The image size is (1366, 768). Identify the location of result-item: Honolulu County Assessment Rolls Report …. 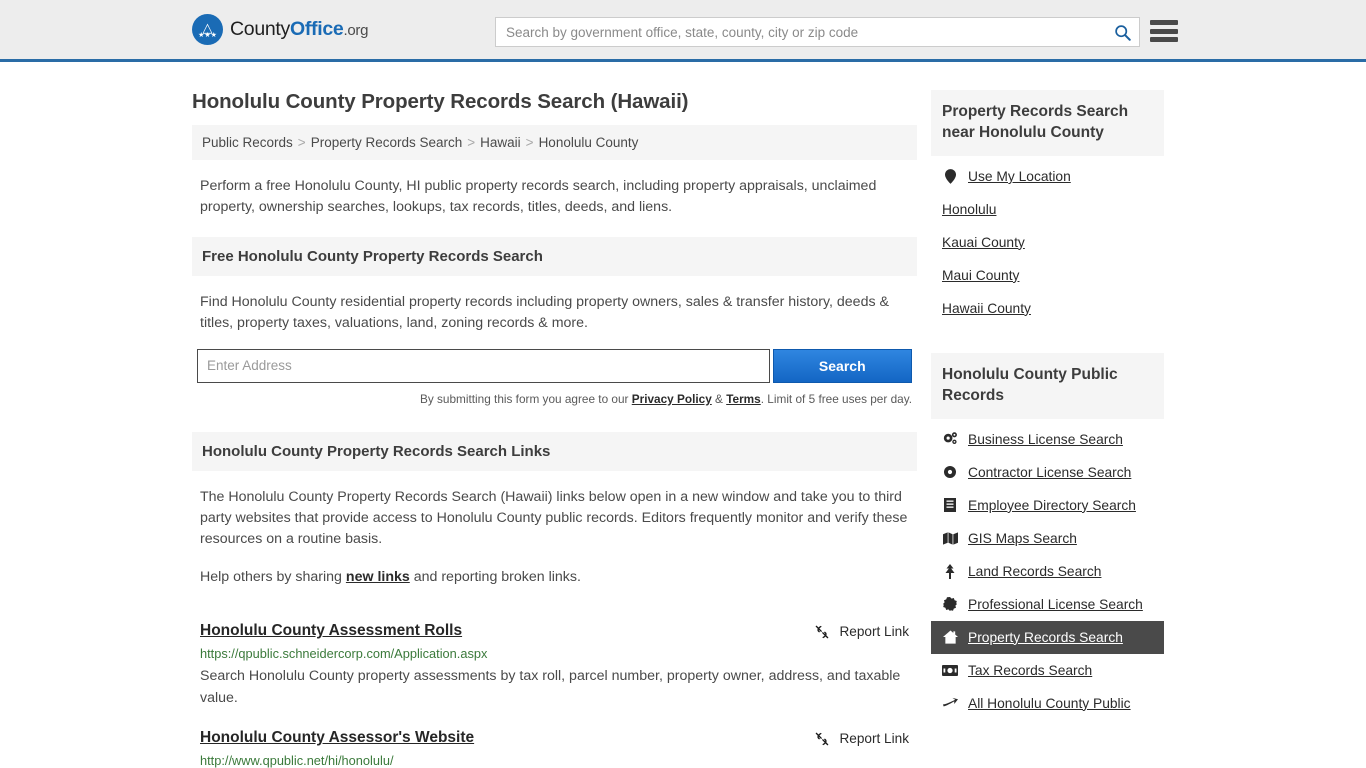
(554, 655).